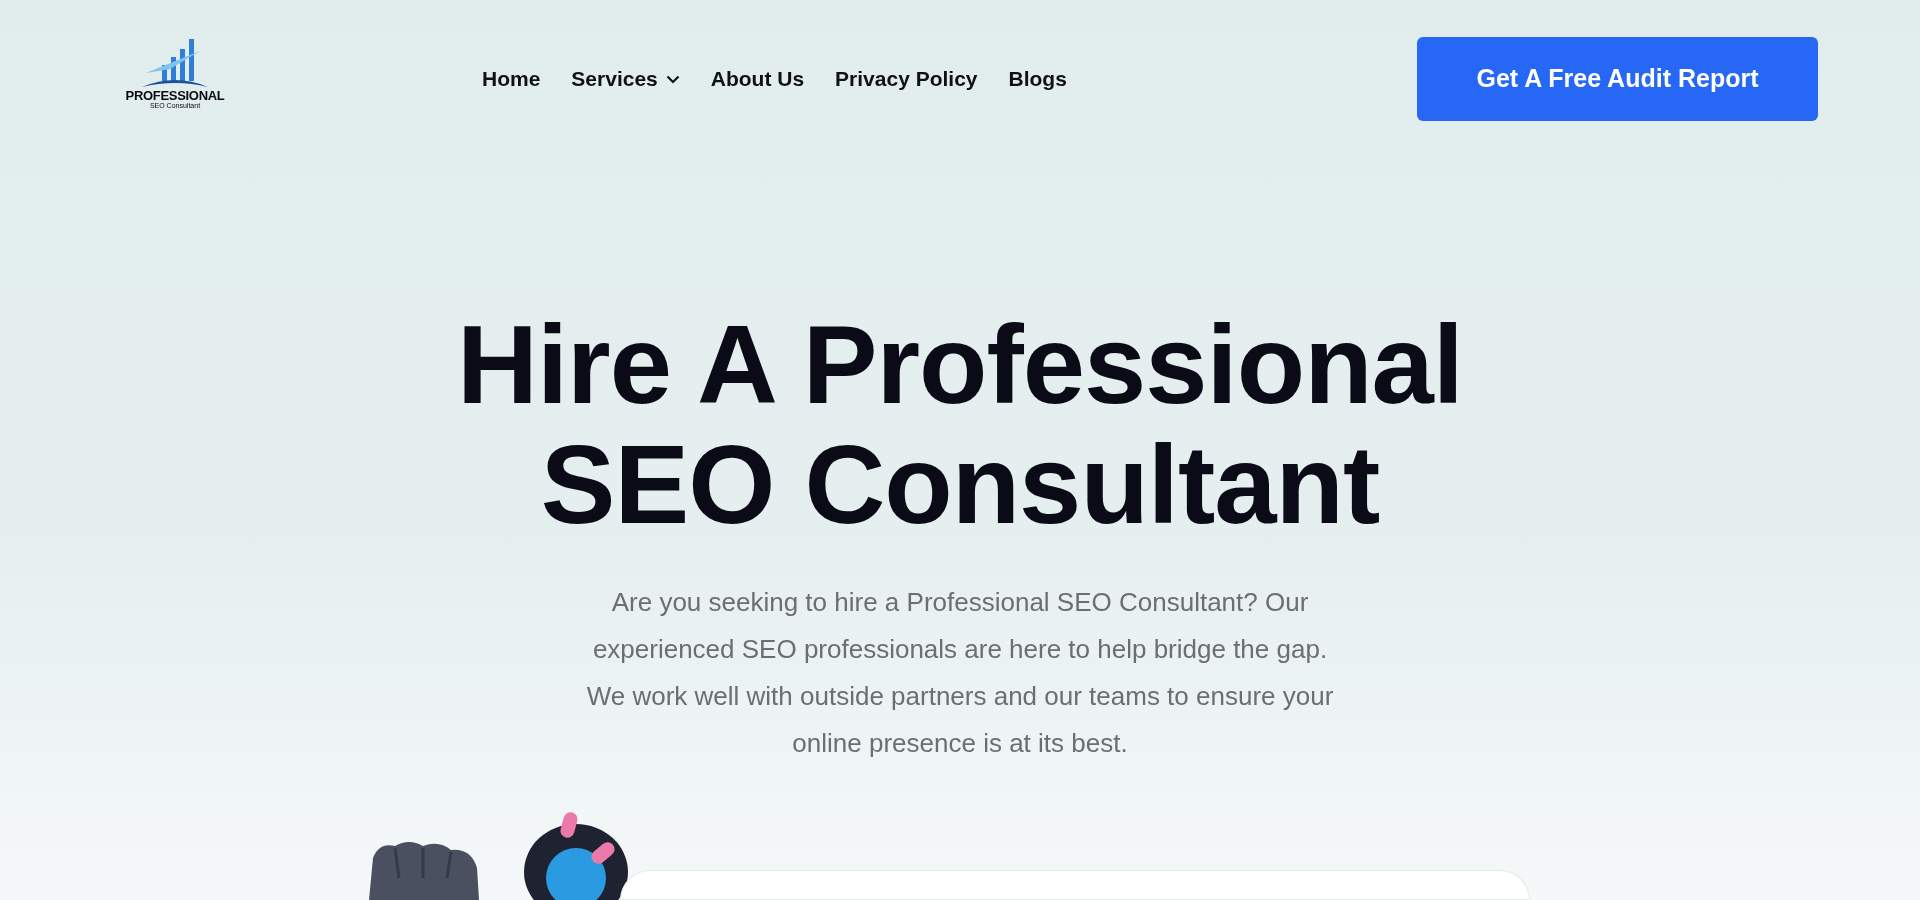  I want to click on nav-link: Privacy Policy, so click(906, 79).